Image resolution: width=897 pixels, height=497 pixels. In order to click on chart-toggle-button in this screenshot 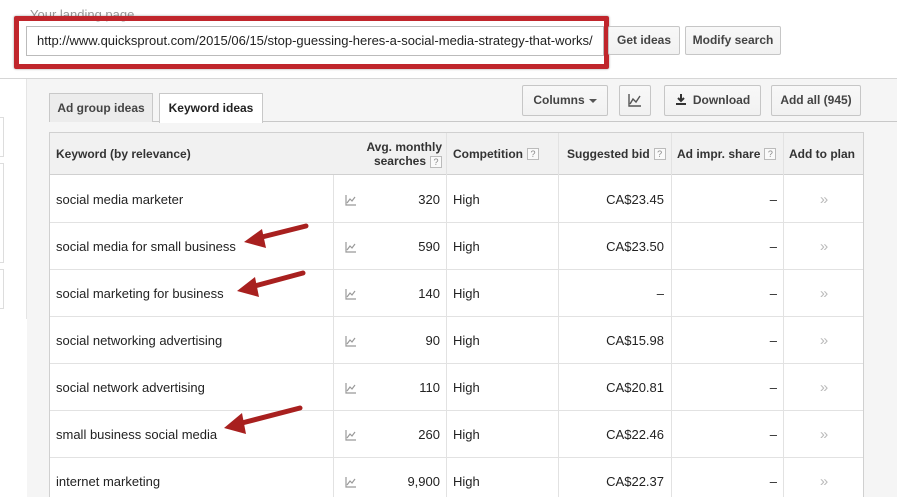, I will do `click(635, 100)`.